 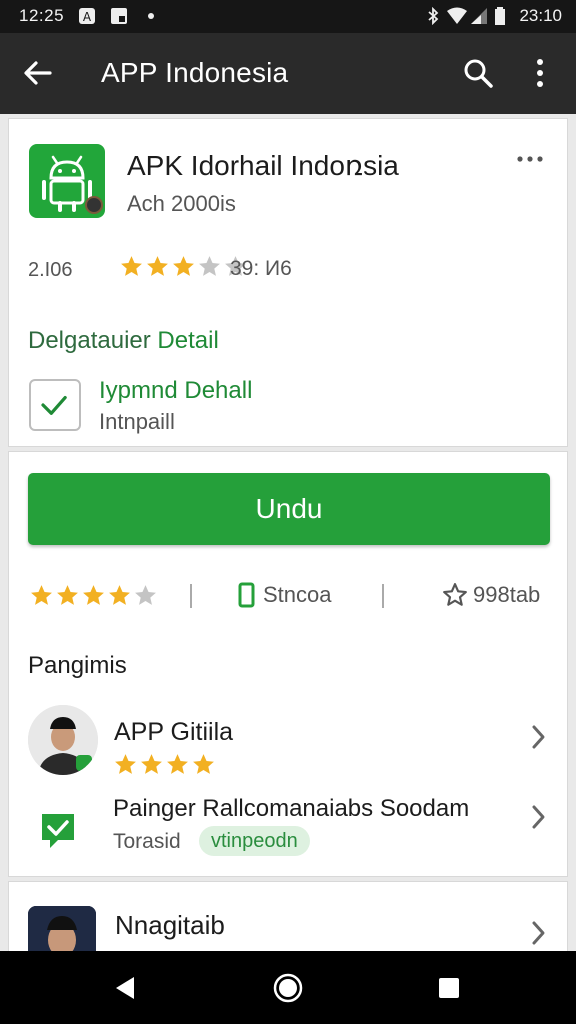 What do you see at coordinates (170, 925) in the screenshot?
I see `item-name: Nnagitaib` at bounding box center [170, 925].